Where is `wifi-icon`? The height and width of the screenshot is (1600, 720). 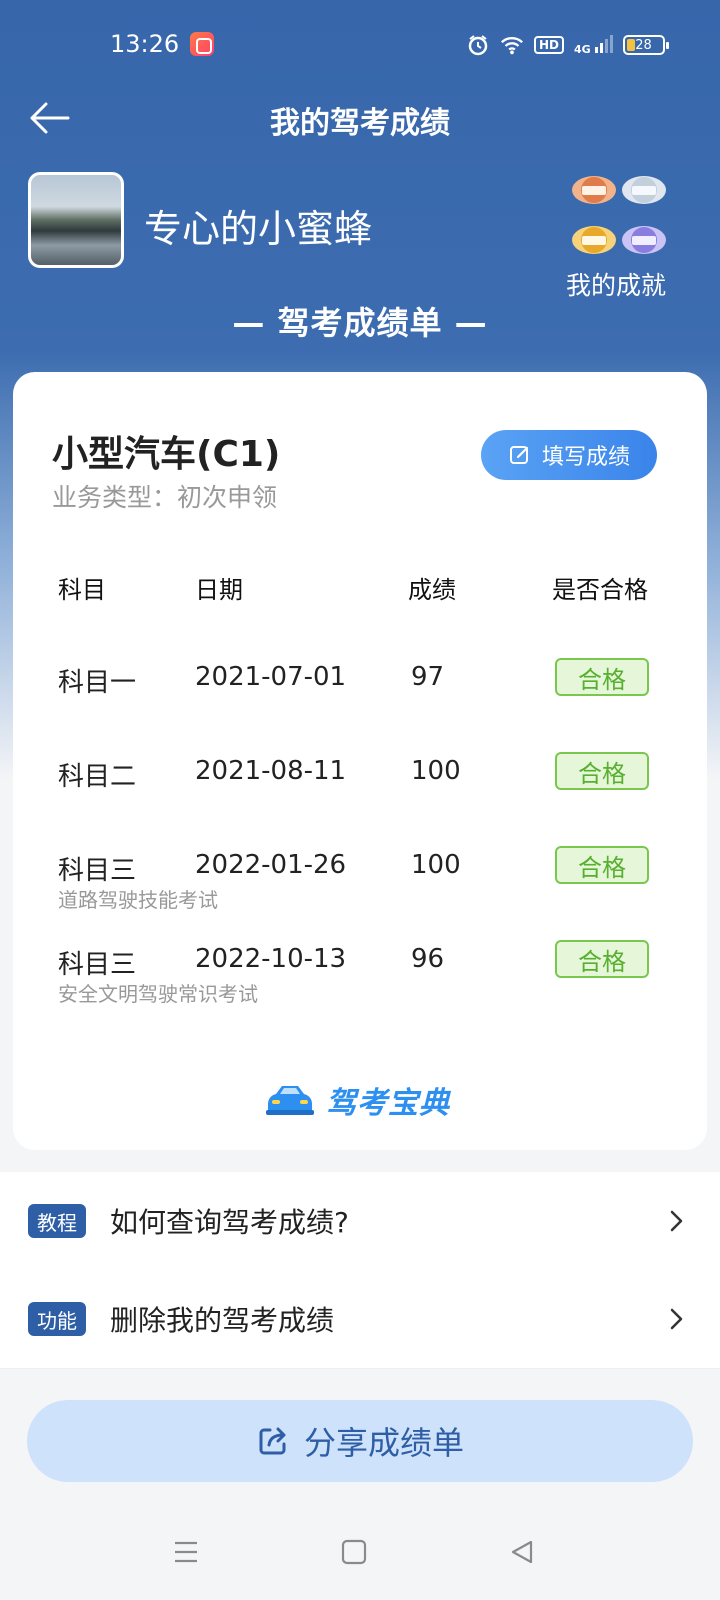 wifi-icon is located at coordinates (512, 45).